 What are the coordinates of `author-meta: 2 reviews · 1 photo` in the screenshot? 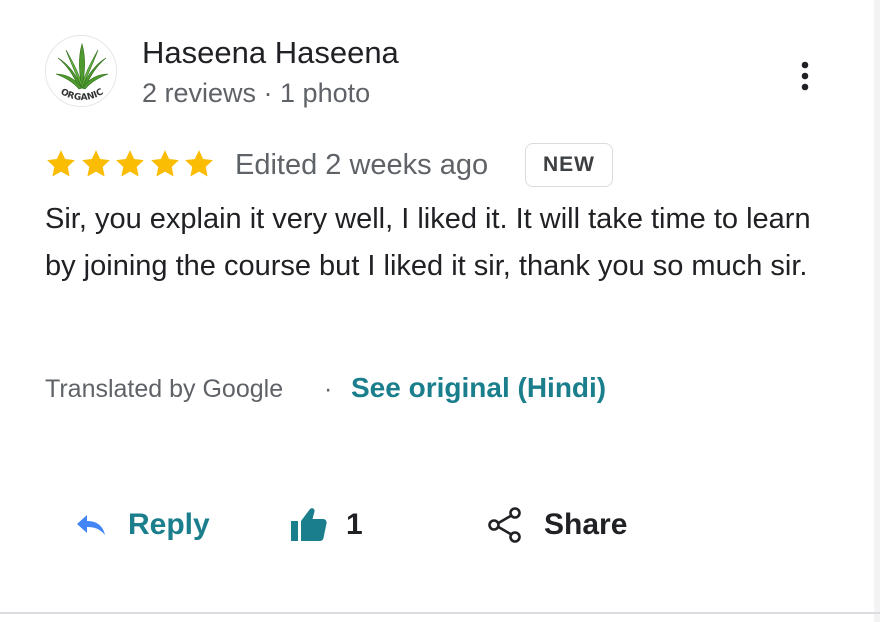 It's located at (256, 93).